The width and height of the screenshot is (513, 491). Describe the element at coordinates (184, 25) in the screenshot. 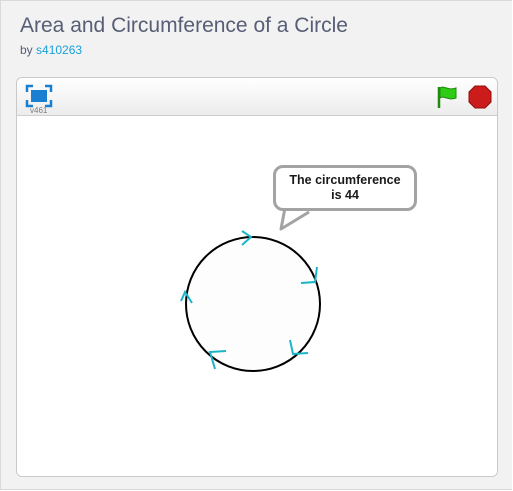

I see `project-title: Area and Circumference of a Circle` at that location.